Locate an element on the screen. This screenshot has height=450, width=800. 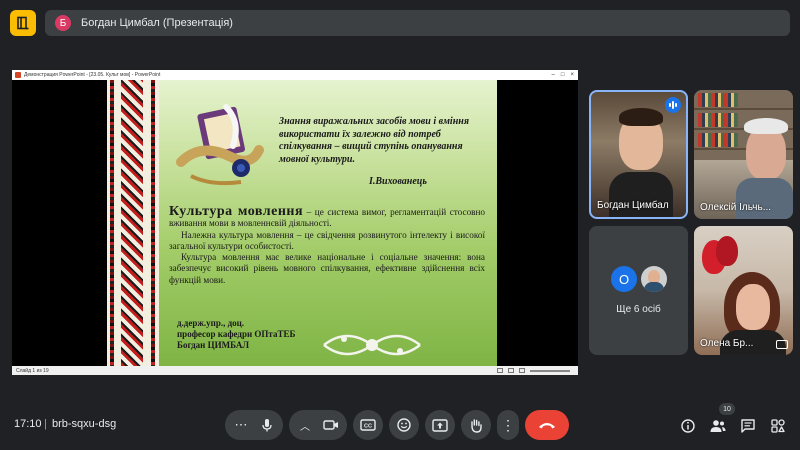
audio-controls: ⋯ is located at coordinates (254, 425).